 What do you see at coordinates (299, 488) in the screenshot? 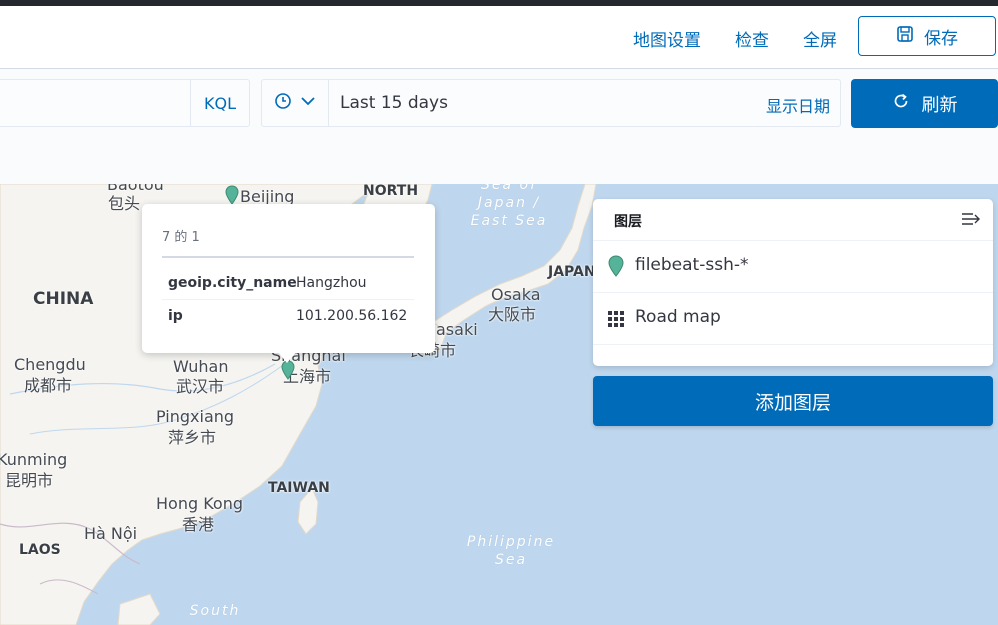
I see `map-label-taiwan: TAIWAN` at bounding box center [299, 488].